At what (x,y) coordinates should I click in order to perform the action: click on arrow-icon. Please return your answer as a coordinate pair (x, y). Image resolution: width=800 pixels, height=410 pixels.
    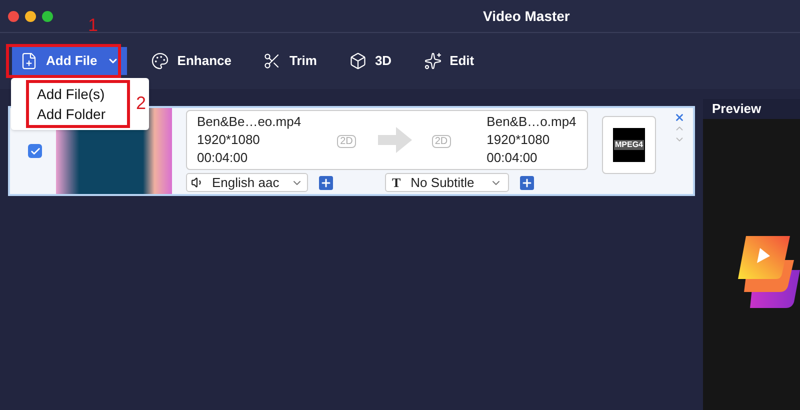
    Looking at the image, I should click on (395, 140).